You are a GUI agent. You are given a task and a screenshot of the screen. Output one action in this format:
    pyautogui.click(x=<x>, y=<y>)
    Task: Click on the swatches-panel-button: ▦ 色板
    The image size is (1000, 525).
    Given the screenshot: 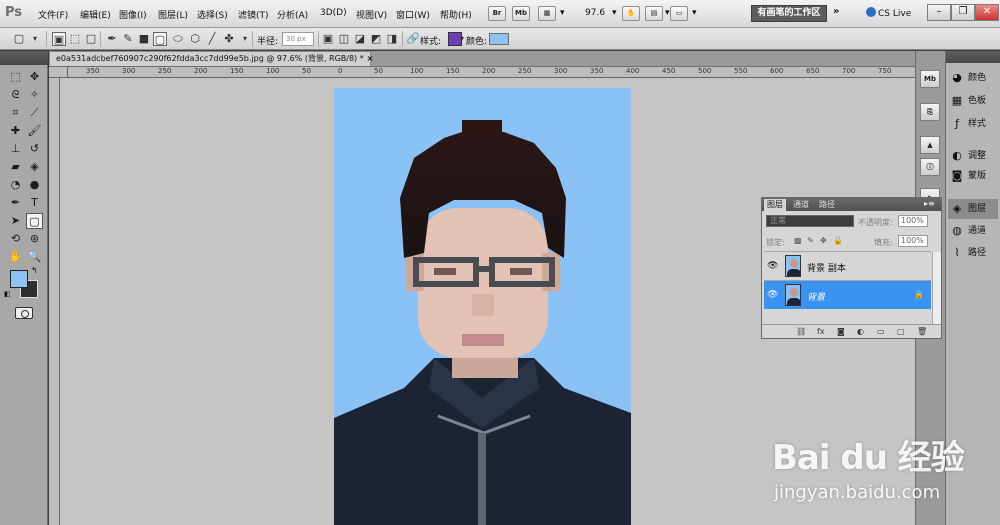 What is the action you would take?
    pyautogui.click(x=973, y=101)
    